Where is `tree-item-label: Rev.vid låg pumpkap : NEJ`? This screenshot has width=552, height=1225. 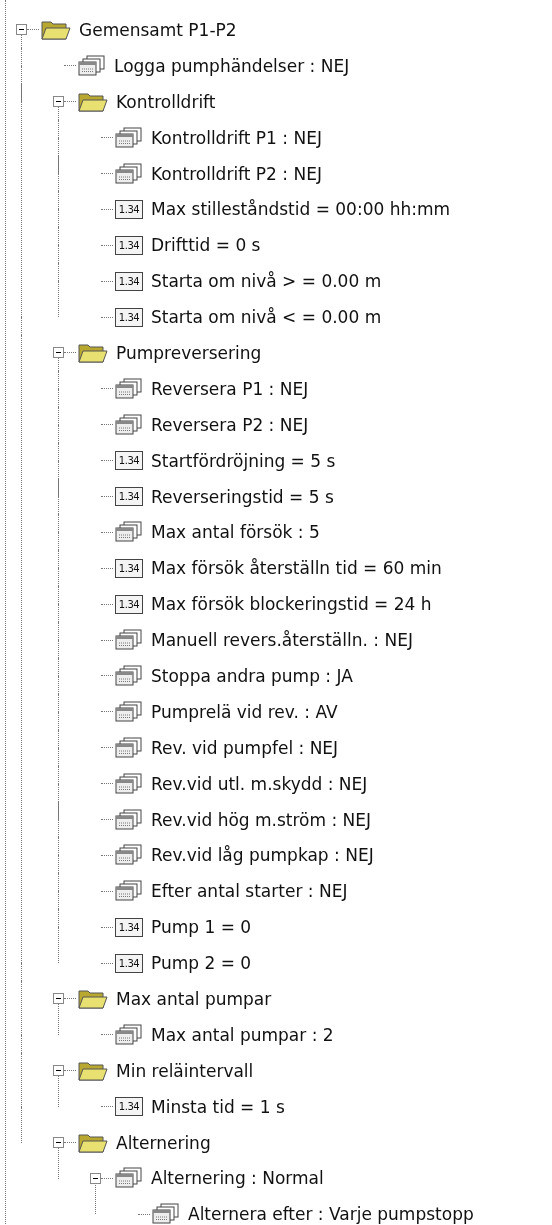 tree-item-label: Rev.vid låg pumpkap : NEJ is located at coordinates (262, 855).